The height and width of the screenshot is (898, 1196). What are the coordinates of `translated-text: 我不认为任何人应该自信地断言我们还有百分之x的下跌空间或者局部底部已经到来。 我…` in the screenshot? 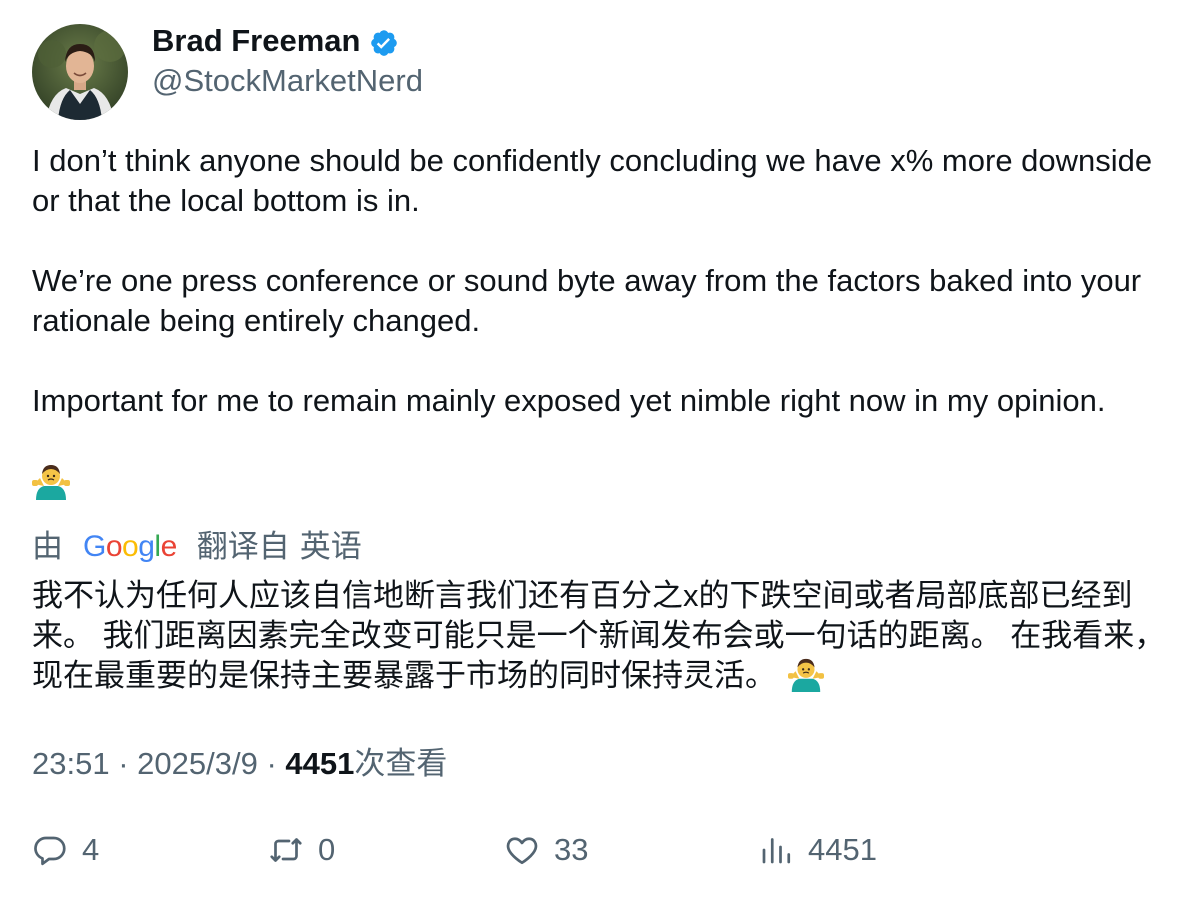 It's located at (602, 636).